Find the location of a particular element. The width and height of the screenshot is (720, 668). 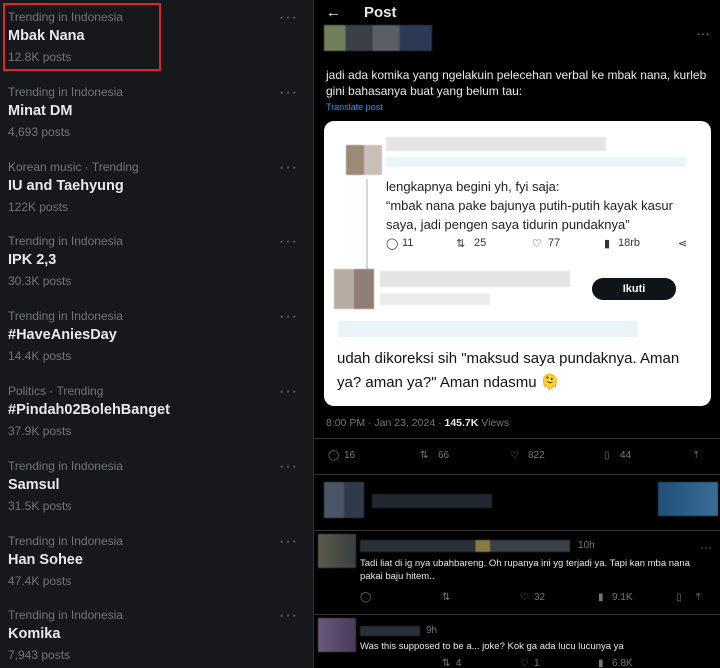

trend-name: #HaveAniesDay is located at coordinates (62, 335).